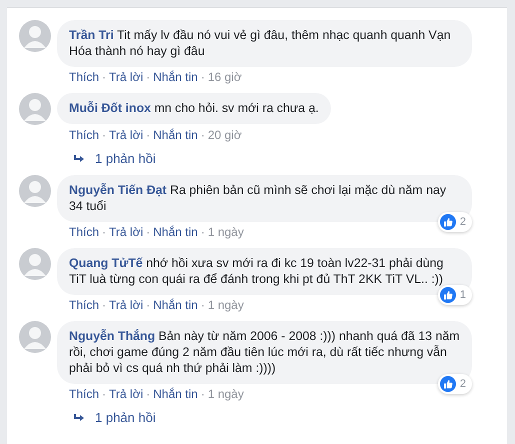 The image size is (515, 444). I want to click on comment-text: Nguyễn Tiến Đạt Ra phiên bản cũ mình sẽ chơi lại mặc dù năm nay 34 tuổi, so click(258, 198).